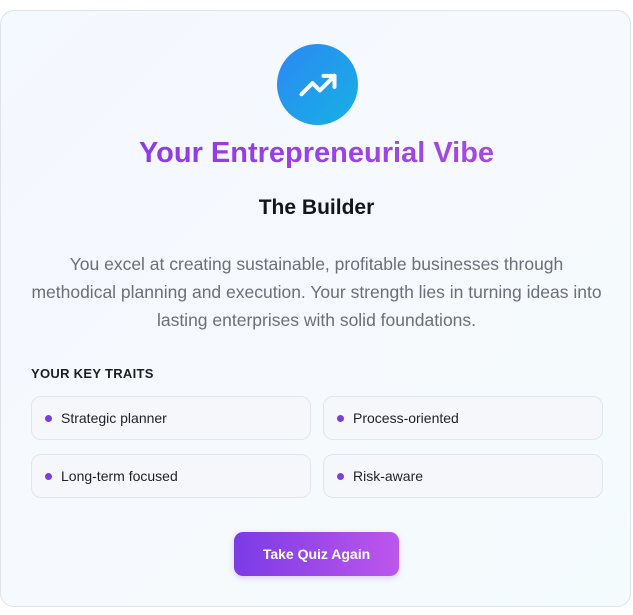 This screenshot has width=633, height=615. I want to click on trait-item: Long-term focused, so click(171, 476).